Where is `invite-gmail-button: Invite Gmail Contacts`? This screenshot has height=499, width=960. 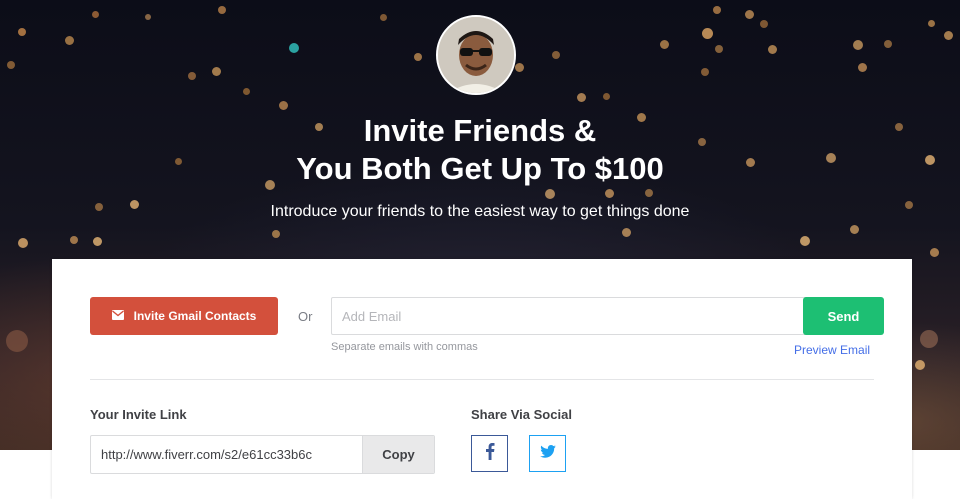
invite-gmail-button: Invite Gmail Contacts is located at coordinates (184, 316).